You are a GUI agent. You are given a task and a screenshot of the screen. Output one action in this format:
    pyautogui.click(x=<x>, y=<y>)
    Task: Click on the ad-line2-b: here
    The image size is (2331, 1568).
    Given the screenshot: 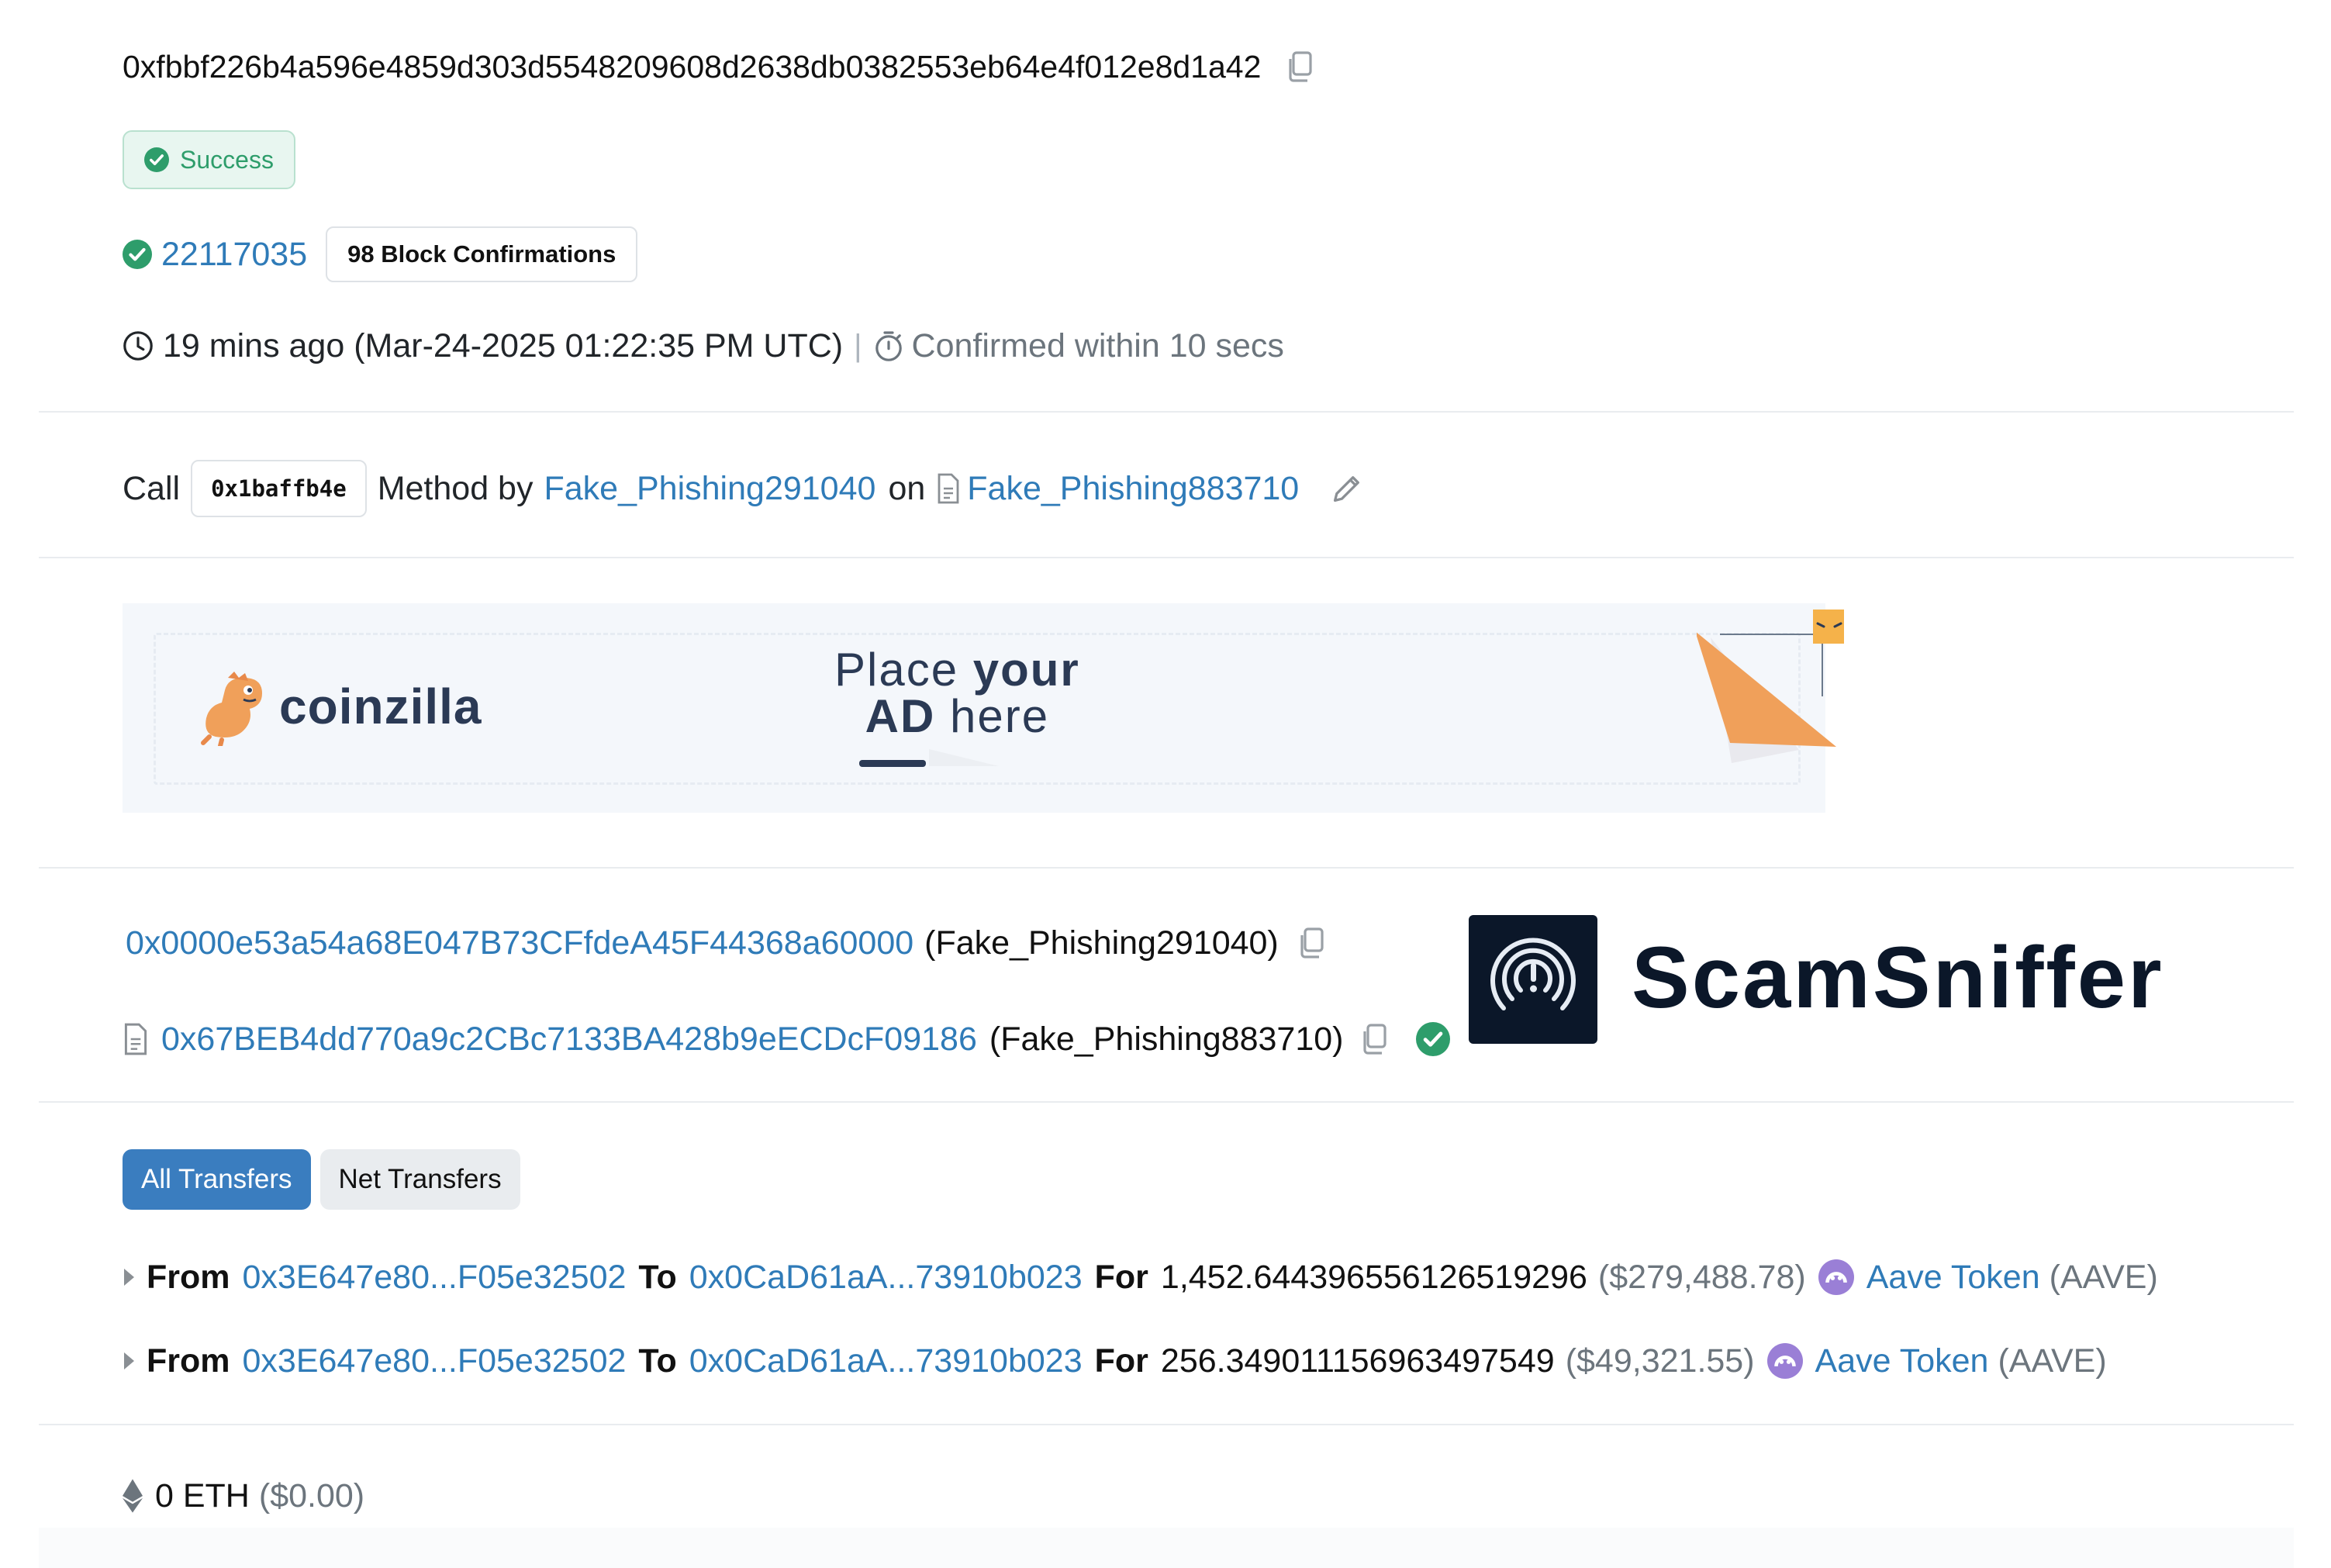 What is the action you would take?
    pyautogui.click(x=992, y=716)
    